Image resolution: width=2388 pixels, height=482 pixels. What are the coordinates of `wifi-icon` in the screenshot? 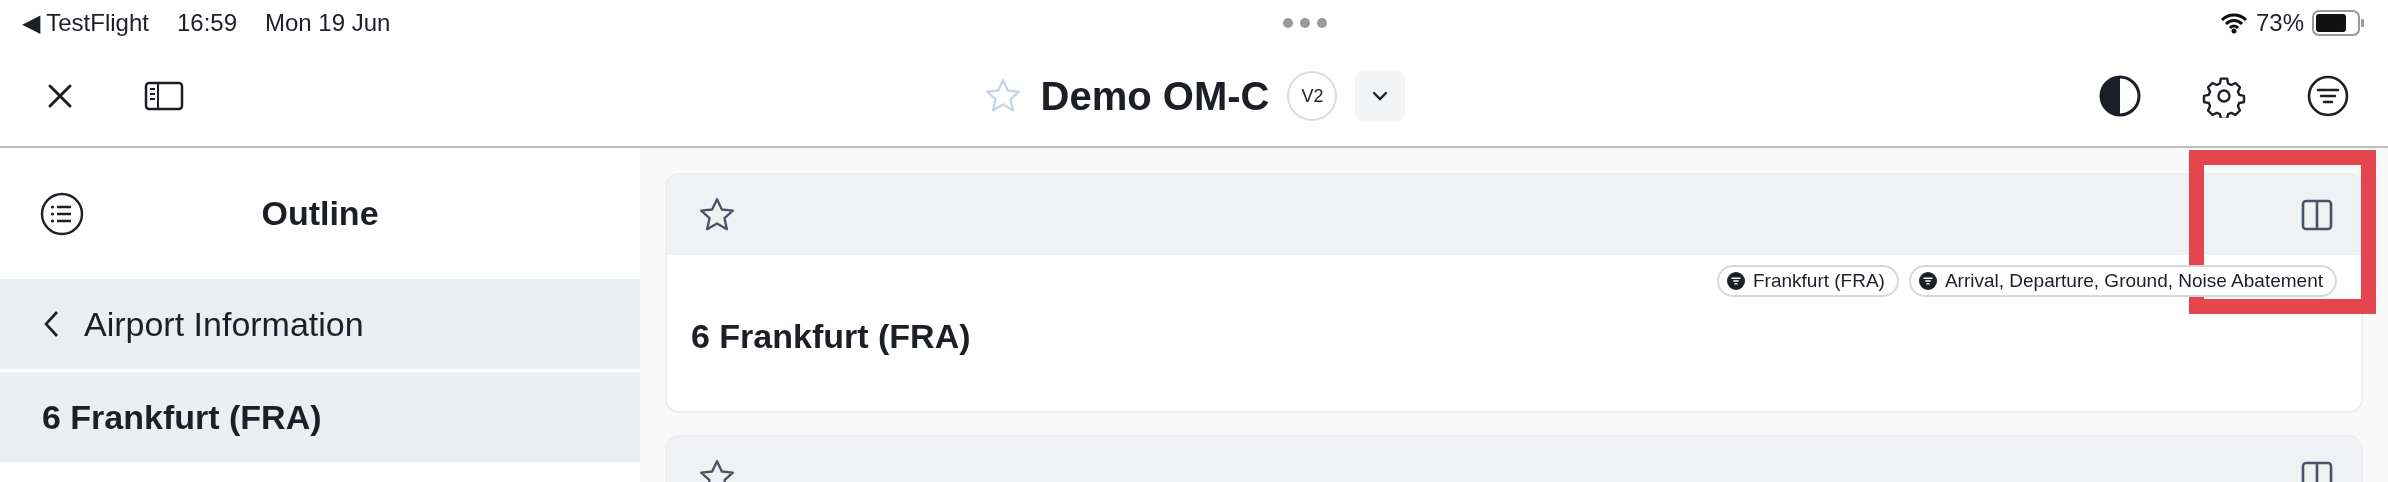 It's located at (2233, 23).